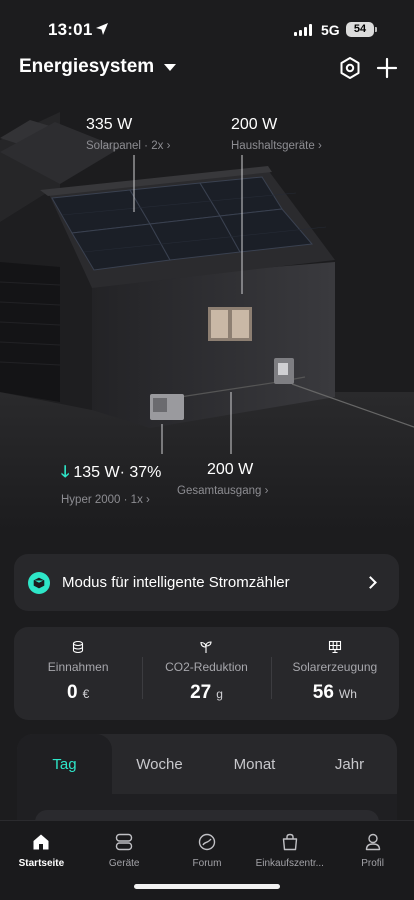 This screenshot has height=900, width=414. I want to click on stat-unit: €, so click(86, 694).